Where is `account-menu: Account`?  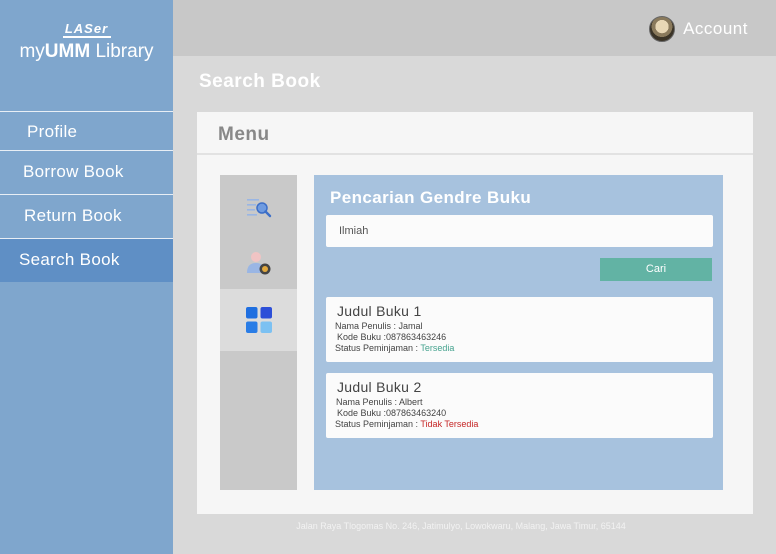 account-menu: Account is located at coordinates (698, 29).